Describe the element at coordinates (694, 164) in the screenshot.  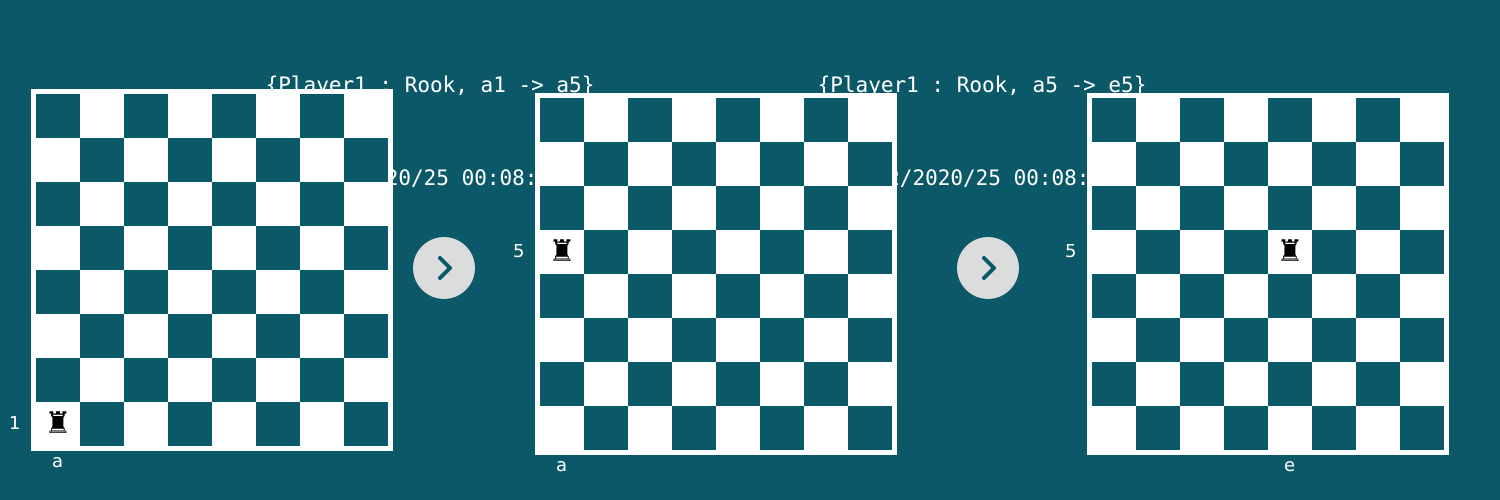
I see `square-d7` at that location.